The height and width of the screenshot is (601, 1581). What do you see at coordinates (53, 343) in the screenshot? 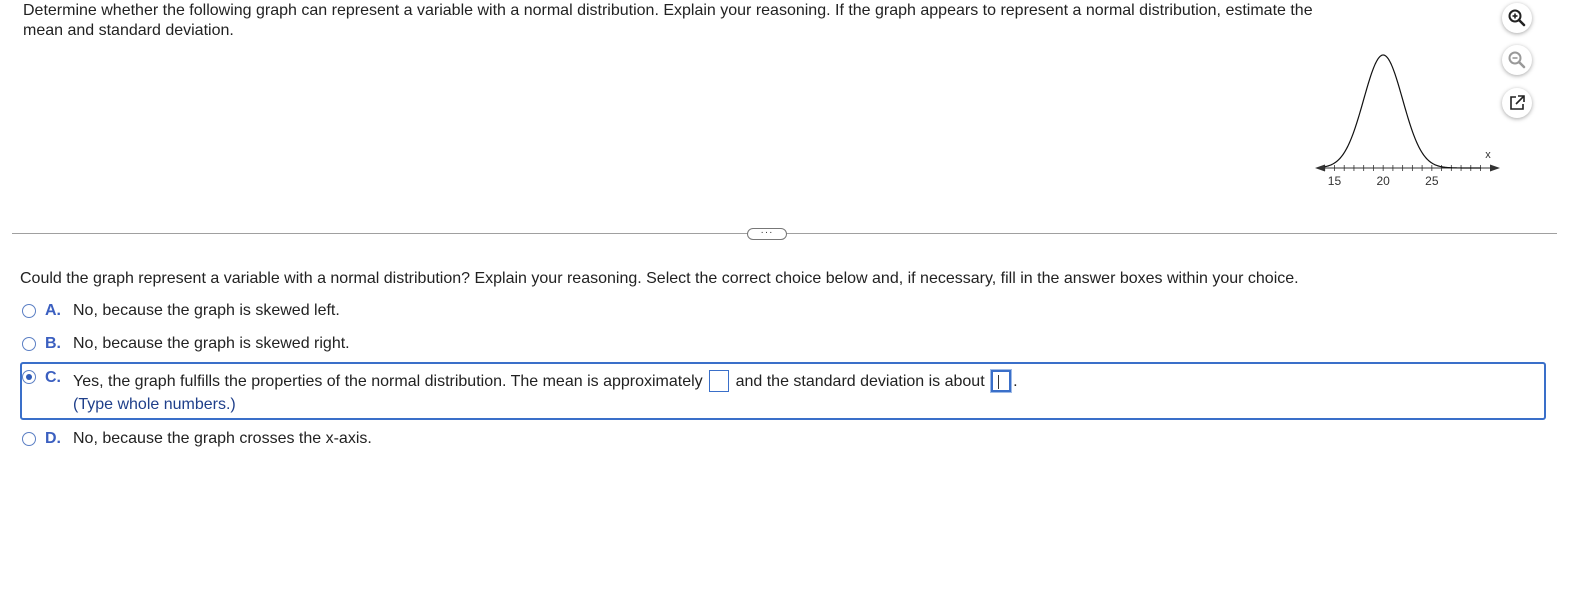
I see `choice-letter: B.` at bounding box center [53, 343].